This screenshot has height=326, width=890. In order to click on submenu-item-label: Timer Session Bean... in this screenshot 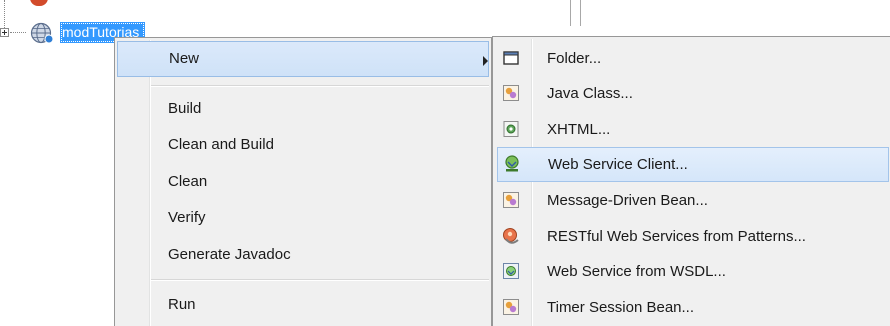, I will do `click(621, 307)`.